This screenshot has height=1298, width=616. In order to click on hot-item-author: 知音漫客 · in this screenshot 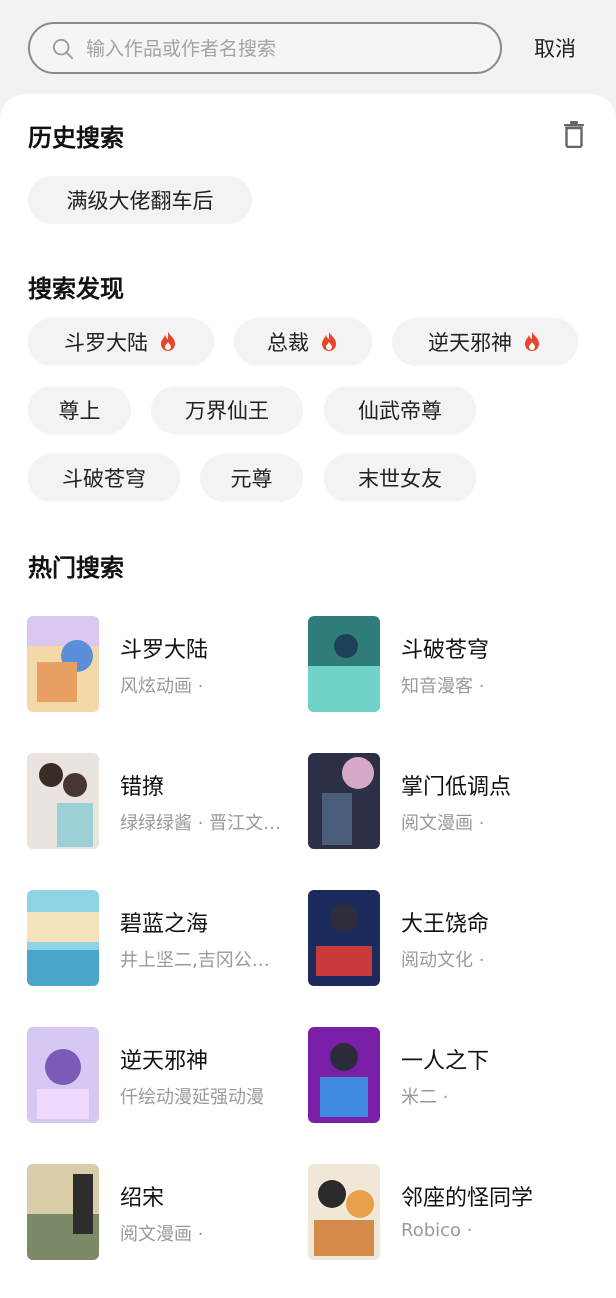, I will do `click(443, 686)`.